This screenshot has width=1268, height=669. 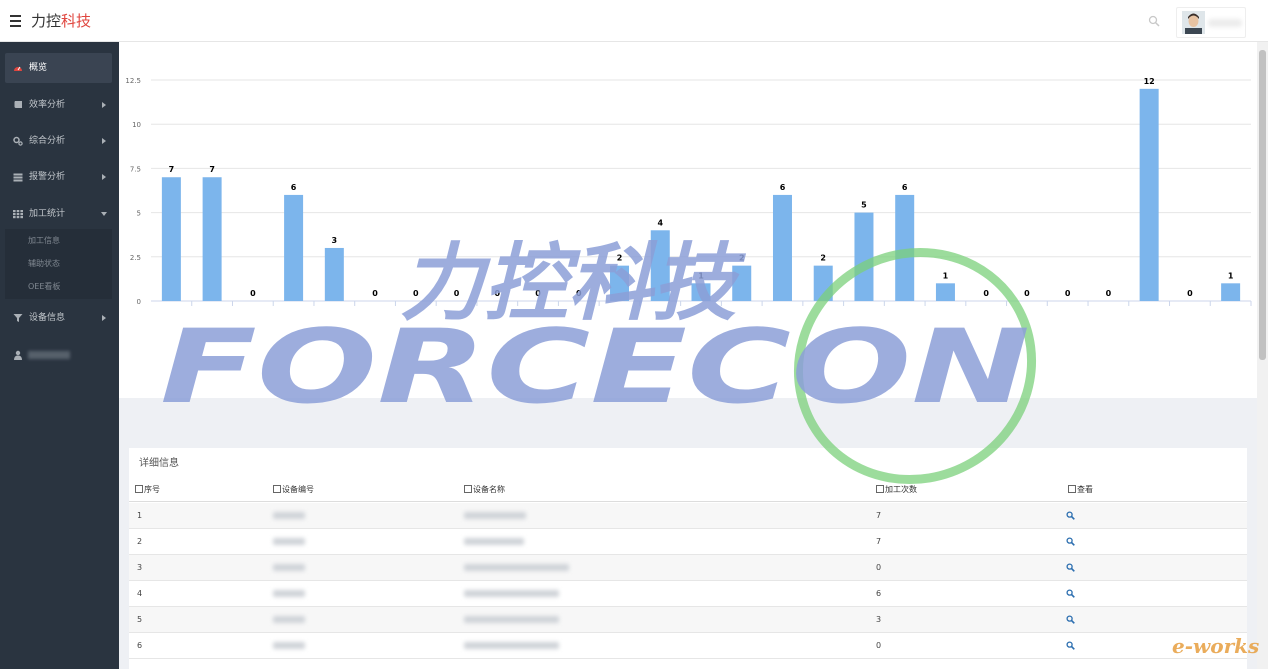 What do you see at coordinates (139, 302) in the screenshot?
I see `y-tick-label: 0` at bounding box center [139, 302].